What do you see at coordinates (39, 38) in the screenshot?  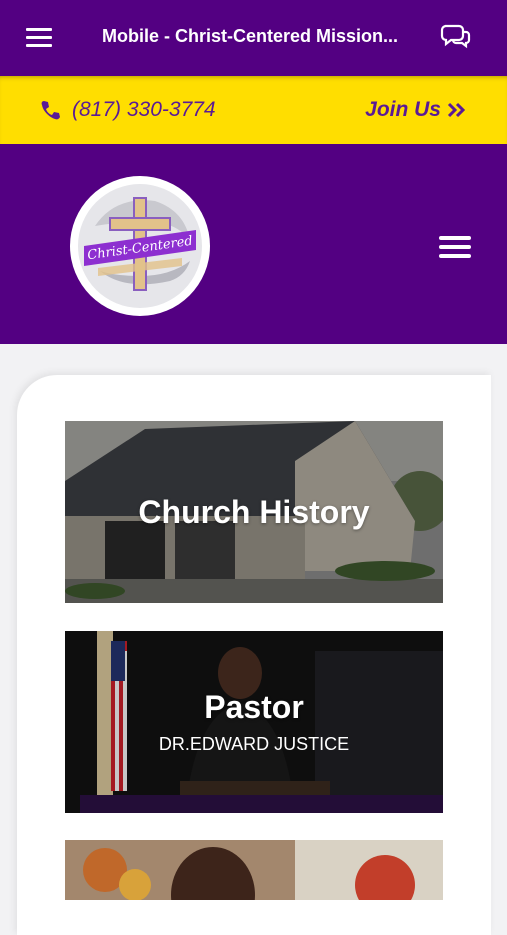 I see `menu-icon` at bounding box center [39, 38].